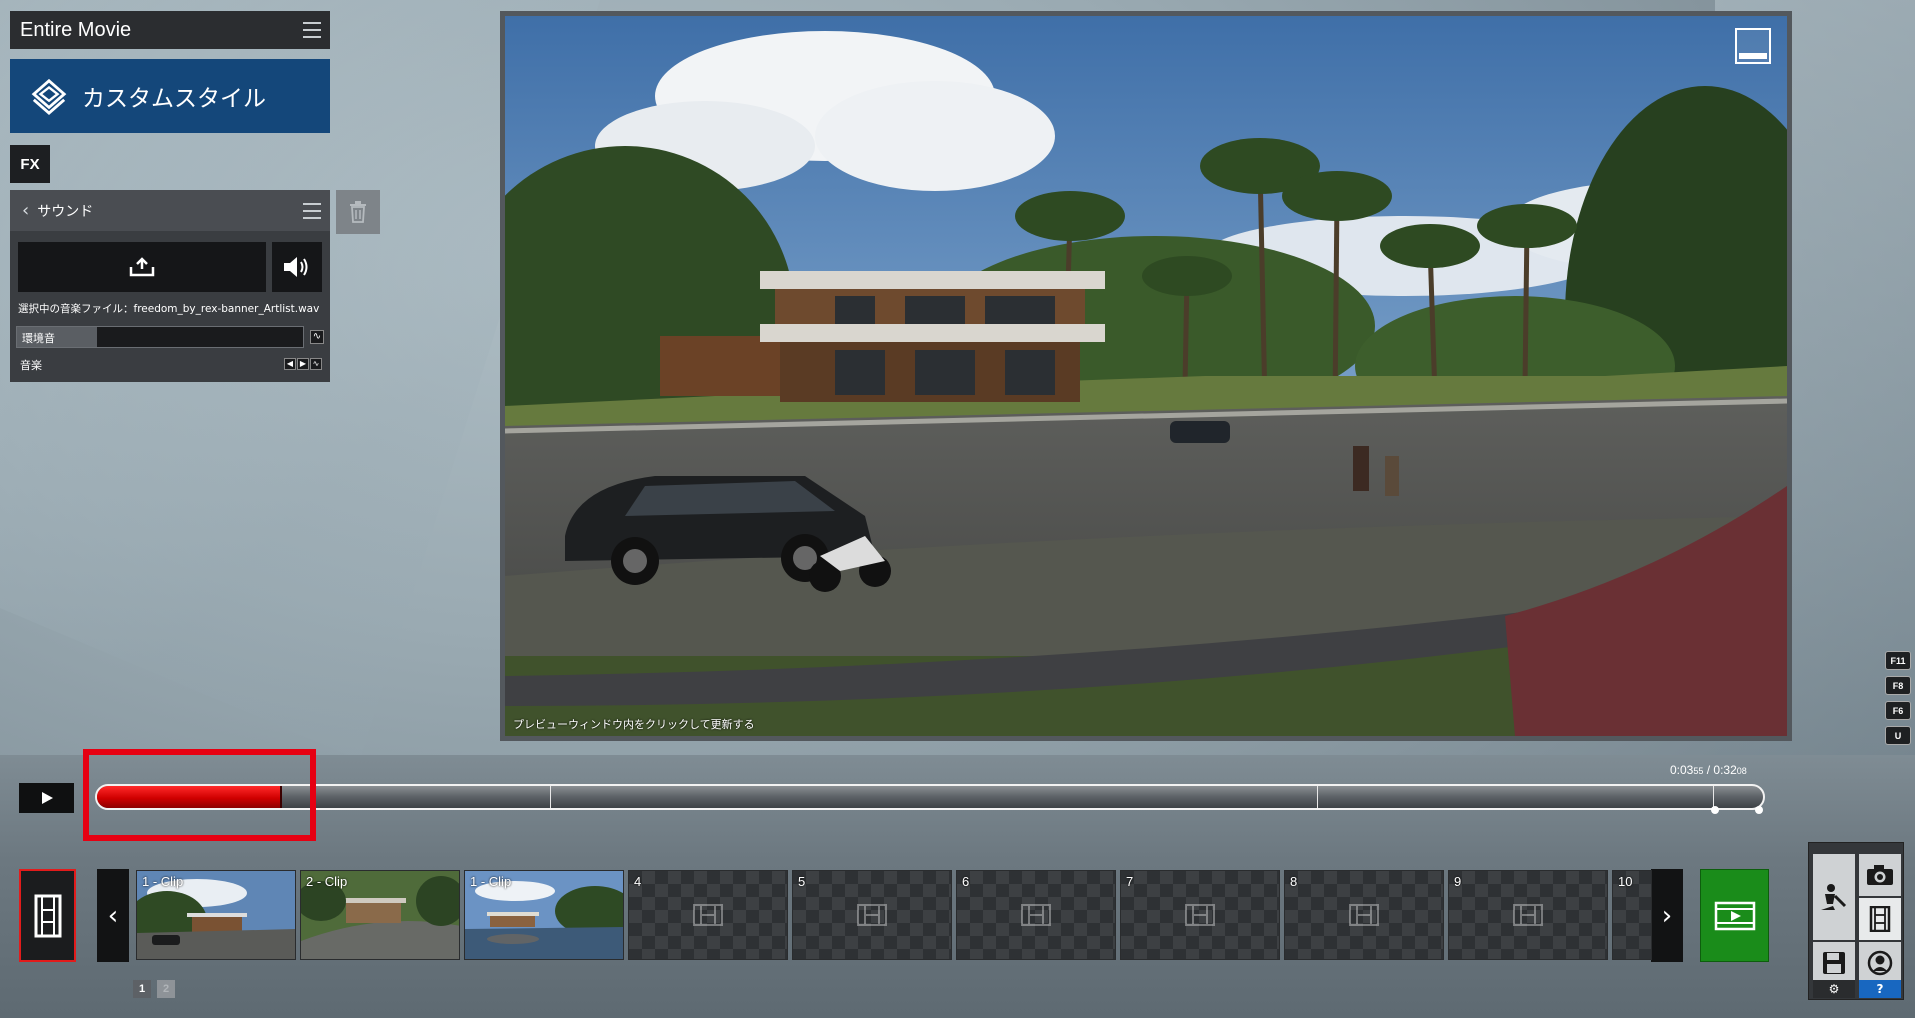 The image size is (1915, 1018). Describe the element at coordinates (1898, 735) in the screenshot. I see `shortcut-key-u: U` at that location.